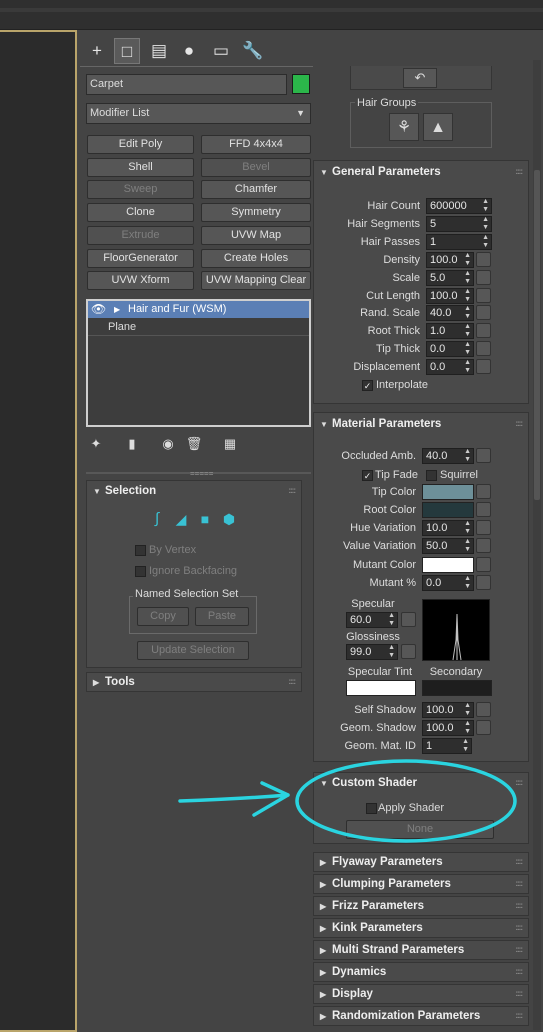  What do you see at coordinates (459, 206) in the screenshot?
I see `param-spinner: 600000 ▲ ▼` at bounding box center [459, 206].